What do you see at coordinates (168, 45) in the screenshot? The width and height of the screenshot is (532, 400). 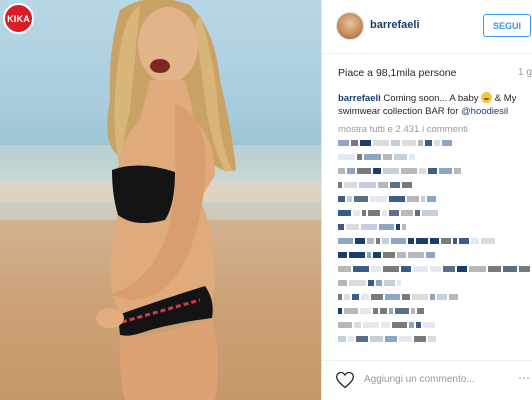 I see `face` at bounding box center [168, 45].